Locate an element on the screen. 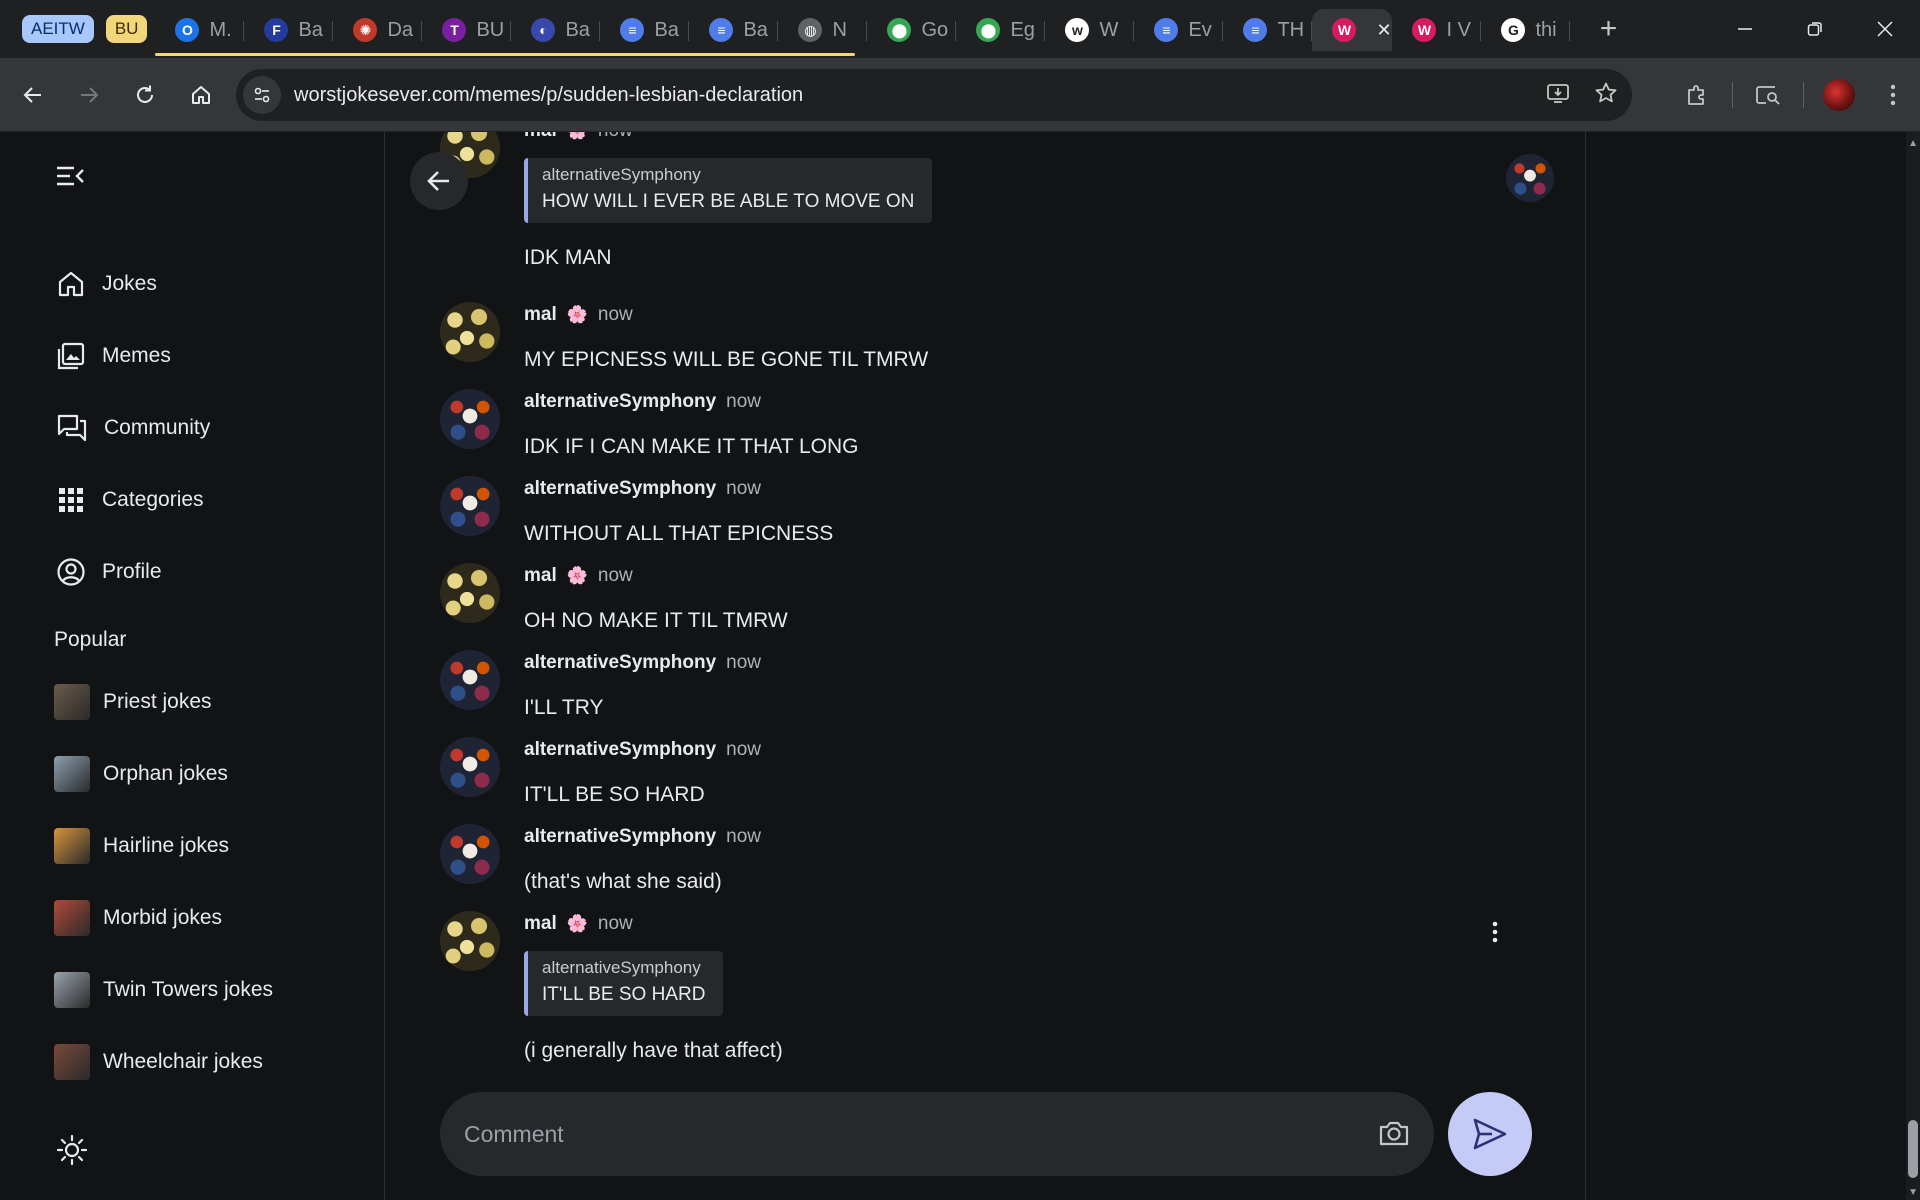 This screenshot has height=1200, width=1920. tab-title: TH is located at coordinates (1291, 29).